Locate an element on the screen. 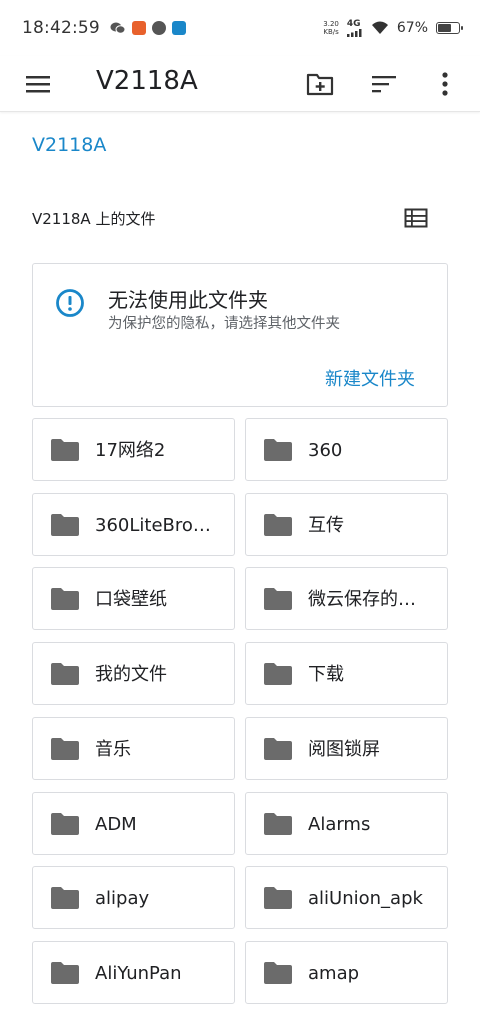 The image size is (480, 1014). folder-tile: 阅图锁屏 is located at coordinates (346, 748).